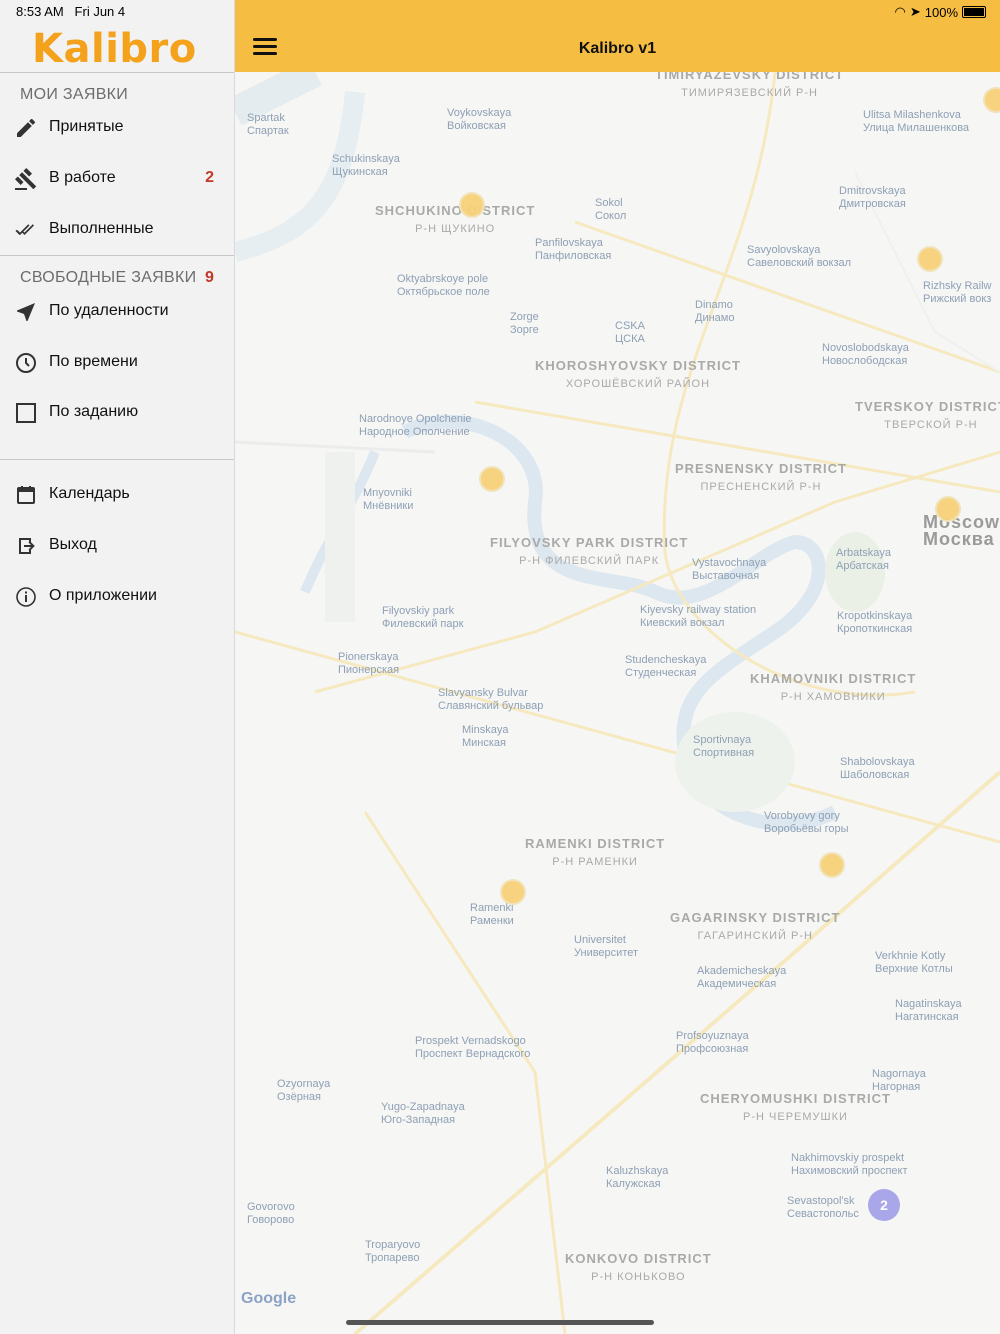  Describe the element at coordinates (209, 277) in the screenshot. I see `free-requests-count: 9` at that location.